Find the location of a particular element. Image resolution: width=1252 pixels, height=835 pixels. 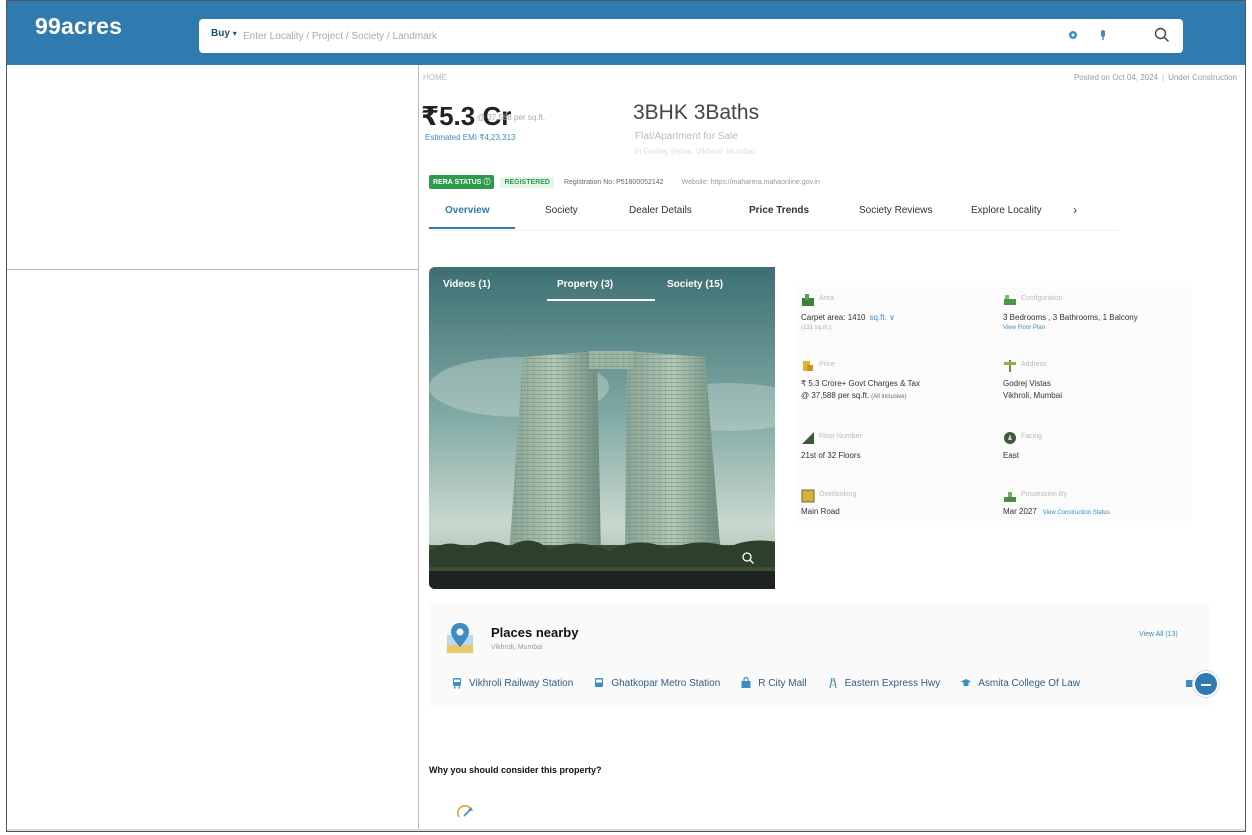

detail-value: ₹ 5.3 Crore+ Govt Charges & Tax is located at coordinates (860, 383).